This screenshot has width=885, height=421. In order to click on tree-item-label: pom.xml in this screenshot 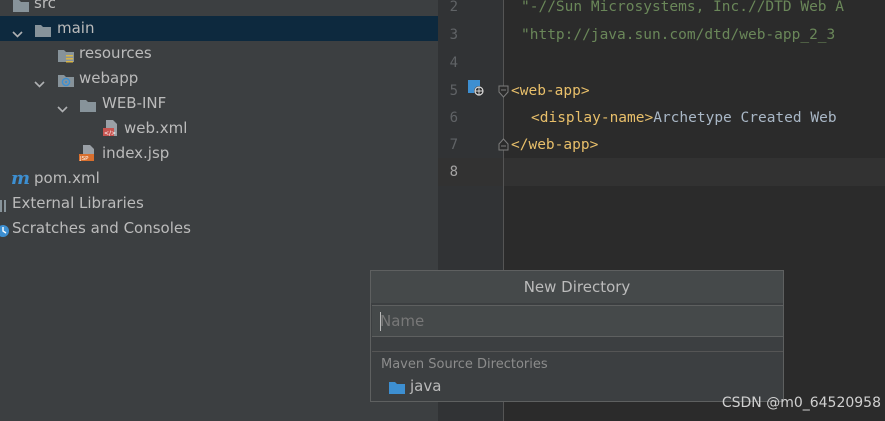, I will do `click(67, 178)`.